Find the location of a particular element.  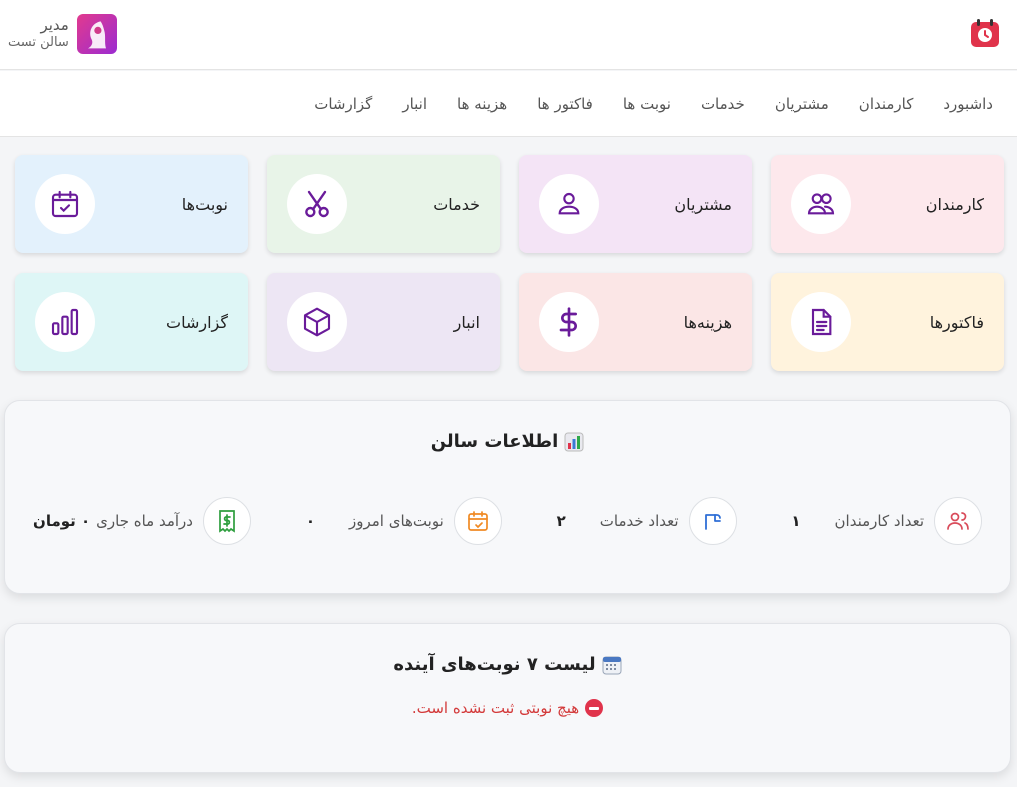

stat-label: تعداد خدمات is located at coordinates (639, 521).